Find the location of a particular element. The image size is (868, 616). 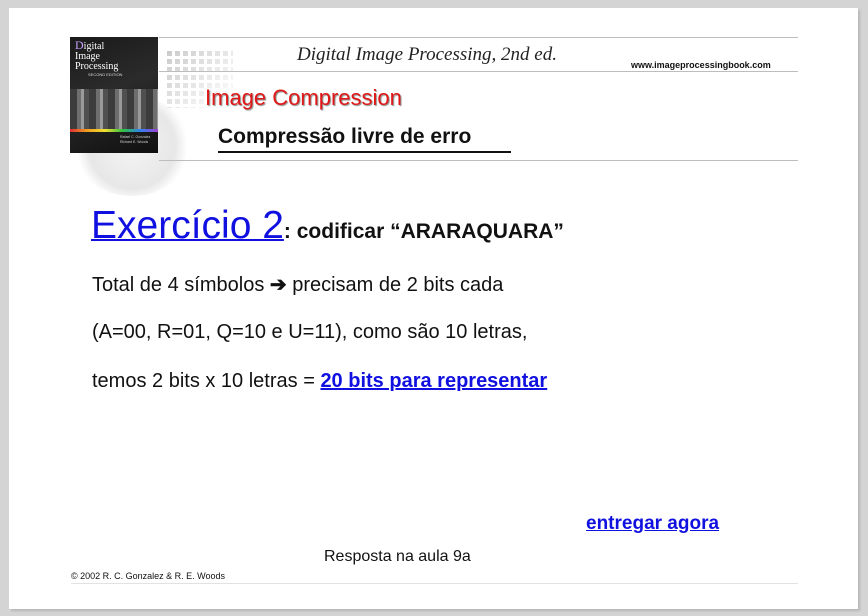

subtopic-heading: Compressão livre de erro is located at coordinates (345, 136).